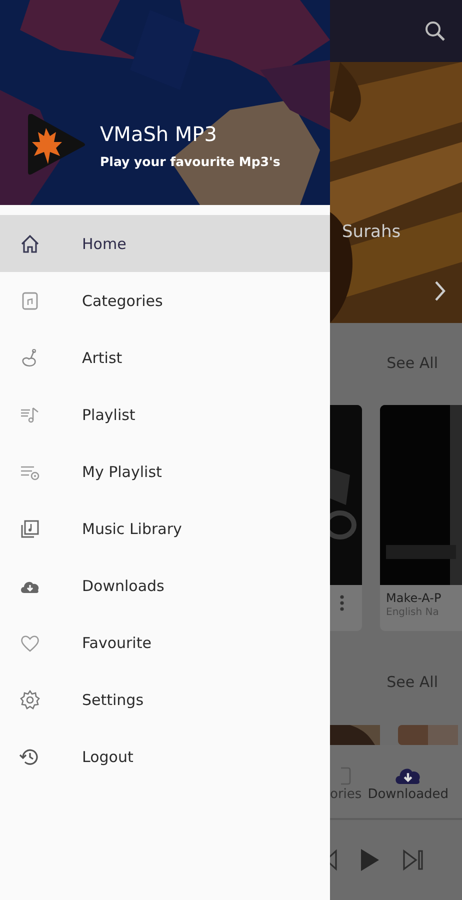 Image resolution: width=462 pixels, height=900 pixels. Describe the element at coordinates (413, 597) in the screenshot. I see `card-title: Make-A-P` at that location.